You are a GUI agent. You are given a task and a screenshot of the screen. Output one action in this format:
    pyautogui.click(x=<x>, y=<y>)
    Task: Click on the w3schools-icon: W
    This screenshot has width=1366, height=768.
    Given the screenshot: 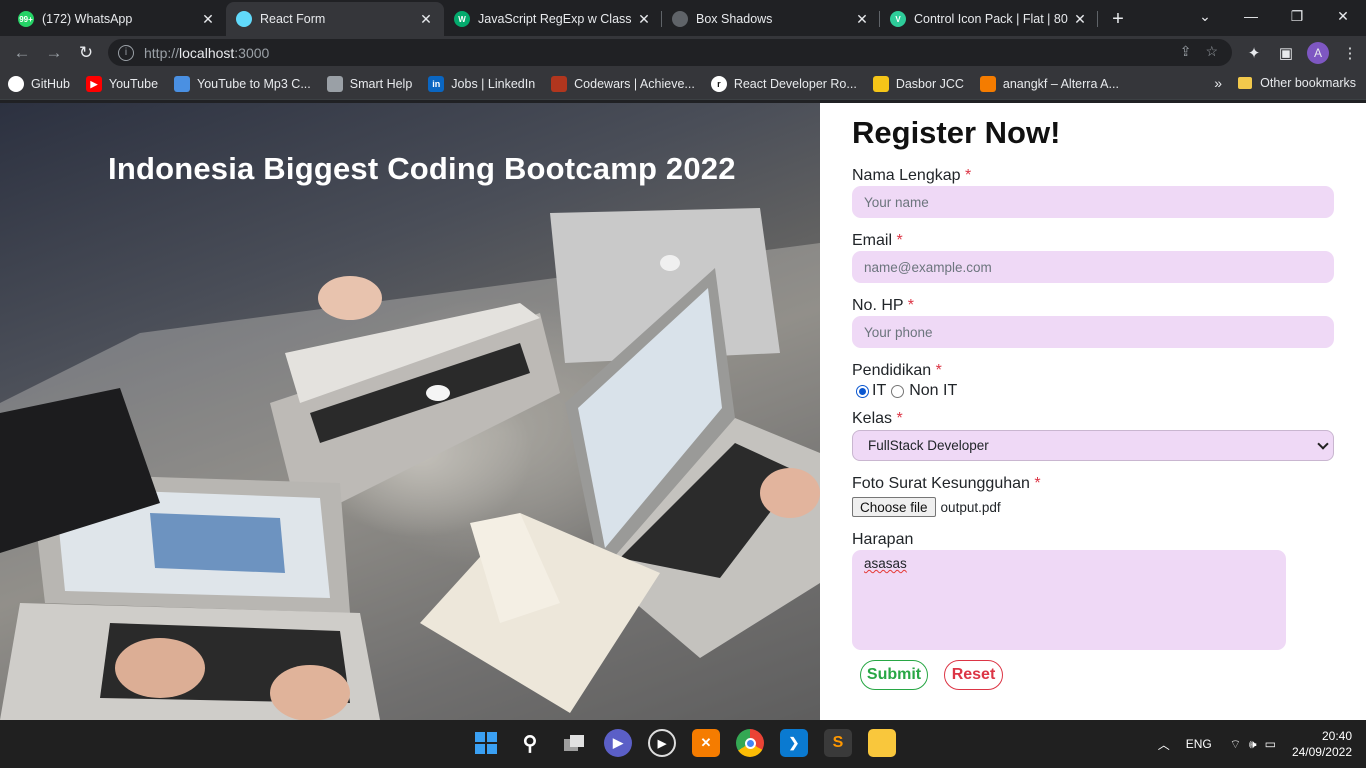 What is the action you would take?
    pyautogui.click(x=462, y=19)
    